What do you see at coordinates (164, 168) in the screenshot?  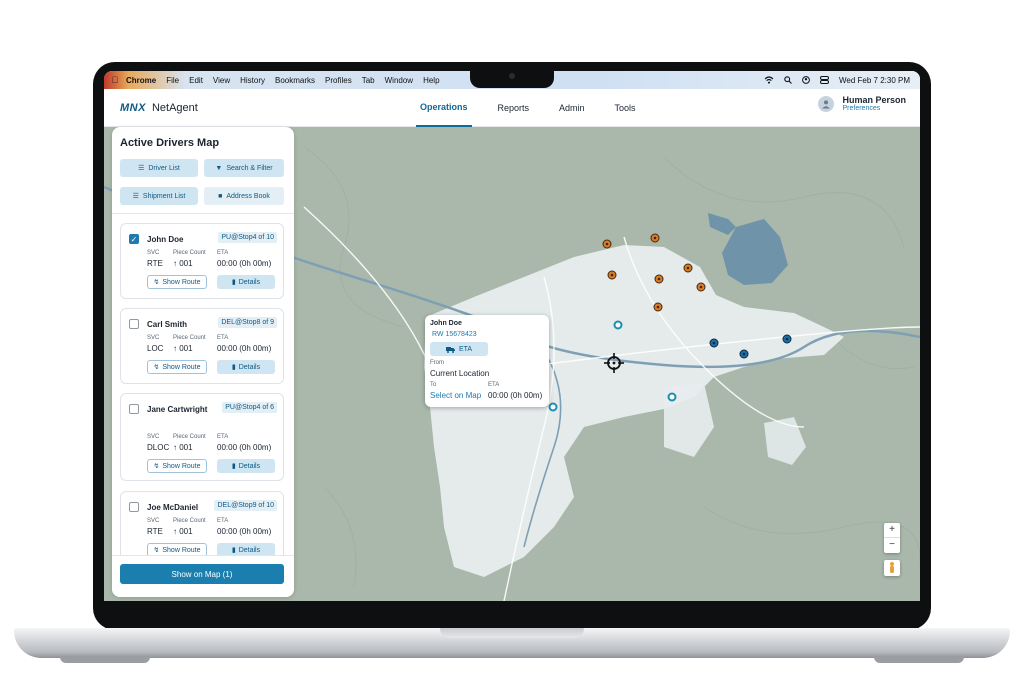 I see `driver-list-label: Driver List` at bounding box center [164, 168].